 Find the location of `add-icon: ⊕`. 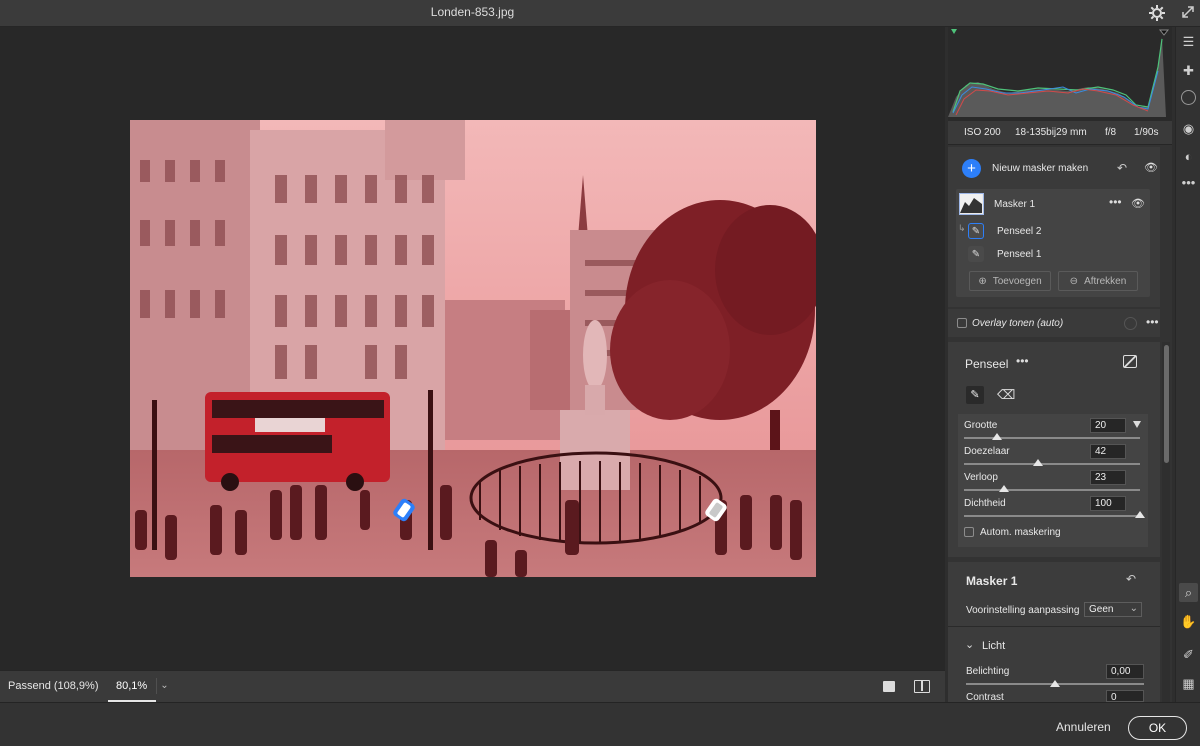

add-icon: ⊕ is located at coordinates (982, 281).